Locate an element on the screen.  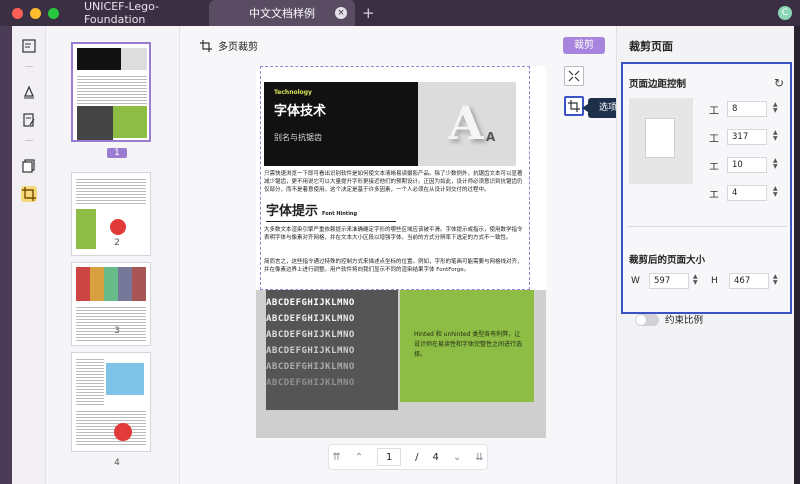
panel-title: 裁剪页面 is located at coordinates (651, 46).